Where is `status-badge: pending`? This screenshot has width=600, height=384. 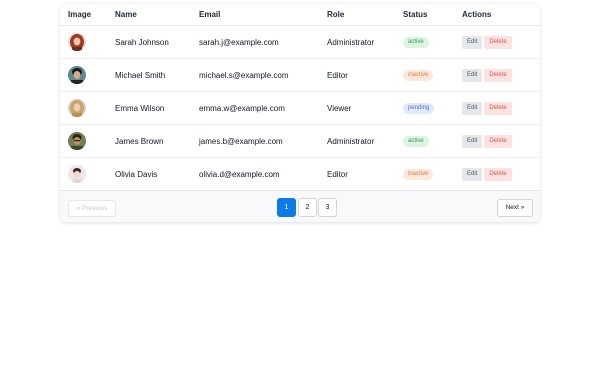 status-badge: pending is located at coordinates (419, 108).